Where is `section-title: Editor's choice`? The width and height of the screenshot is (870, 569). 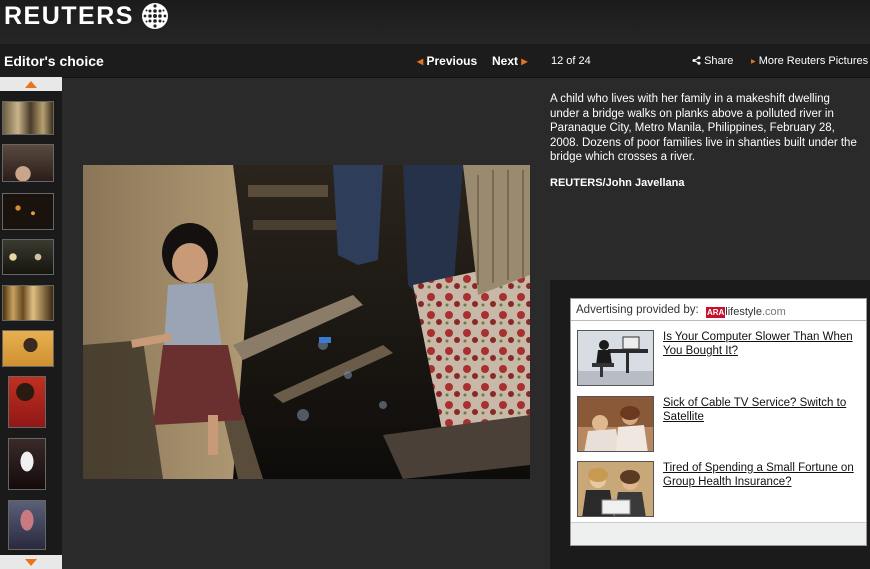
section-title: Editor's choice is located at coordinates (54, 61).